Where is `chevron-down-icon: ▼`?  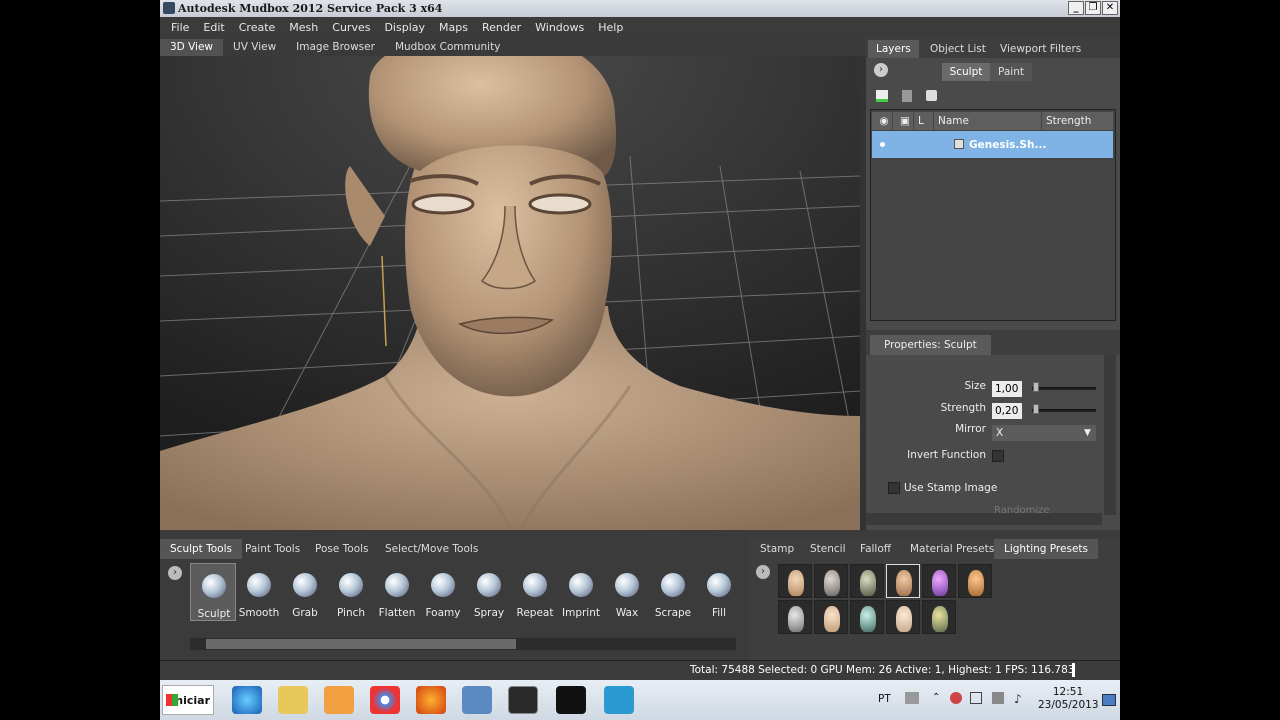 chevron-down-icon: ▼ is located at coordinates (1087, 433).